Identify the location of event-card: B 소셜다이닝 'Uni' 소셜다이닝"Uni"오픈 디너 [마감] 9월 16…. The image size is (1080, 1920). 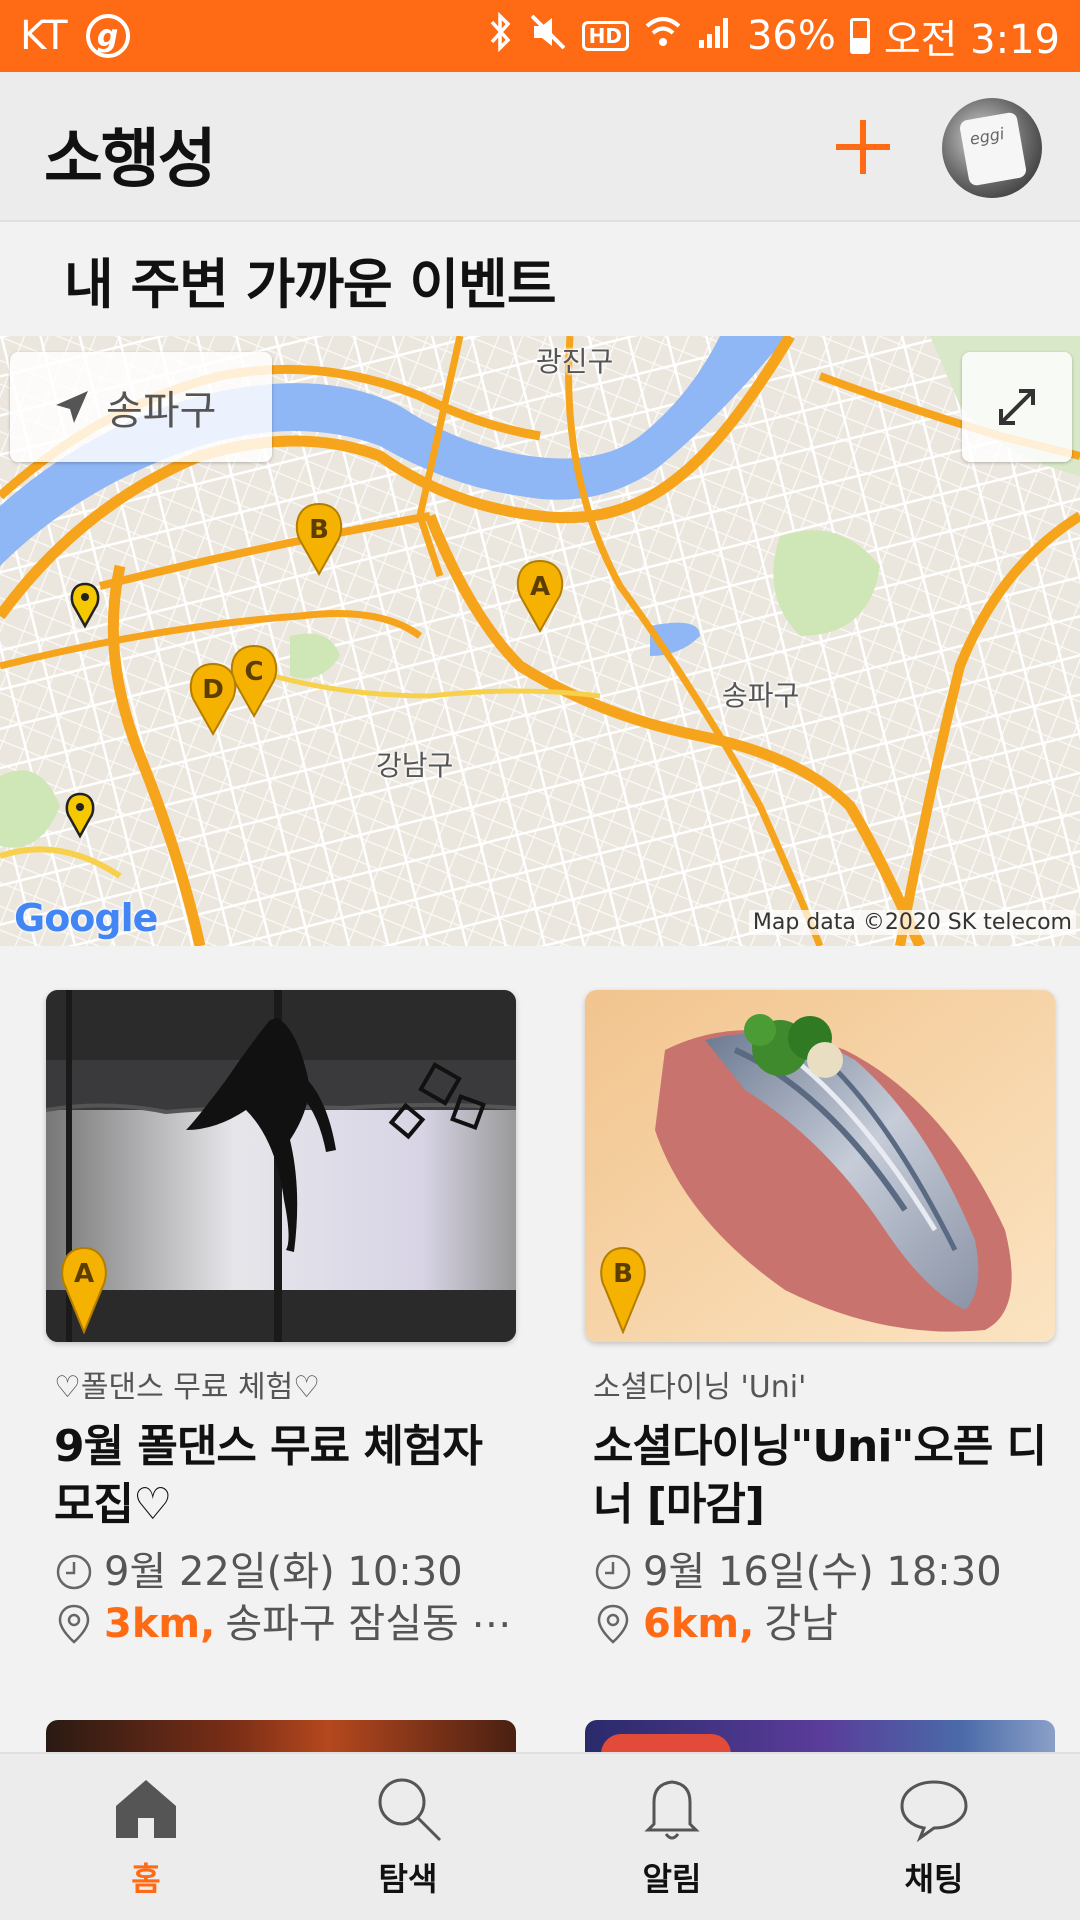
(820, 1320).